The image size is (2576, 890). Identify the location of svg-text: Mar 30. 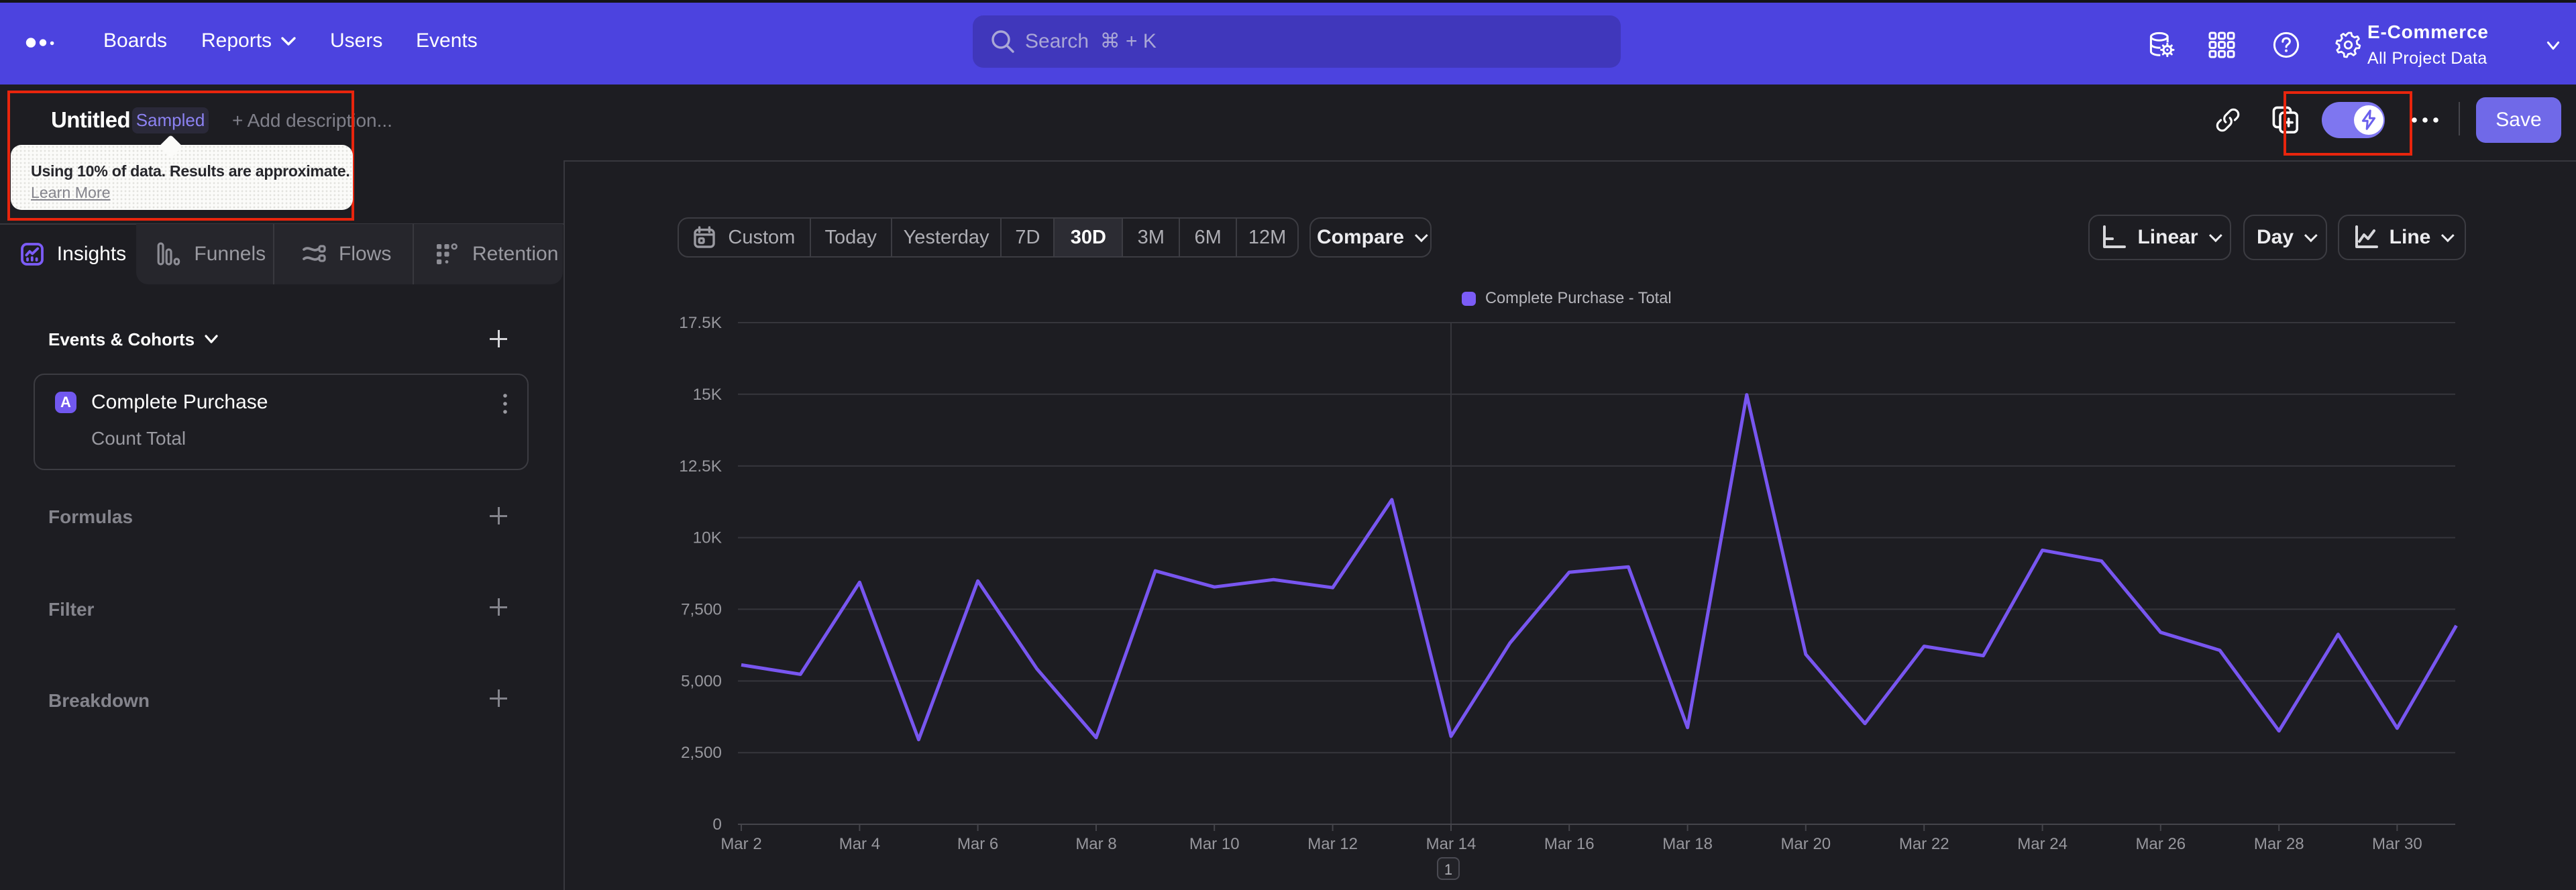
(2397, 844).